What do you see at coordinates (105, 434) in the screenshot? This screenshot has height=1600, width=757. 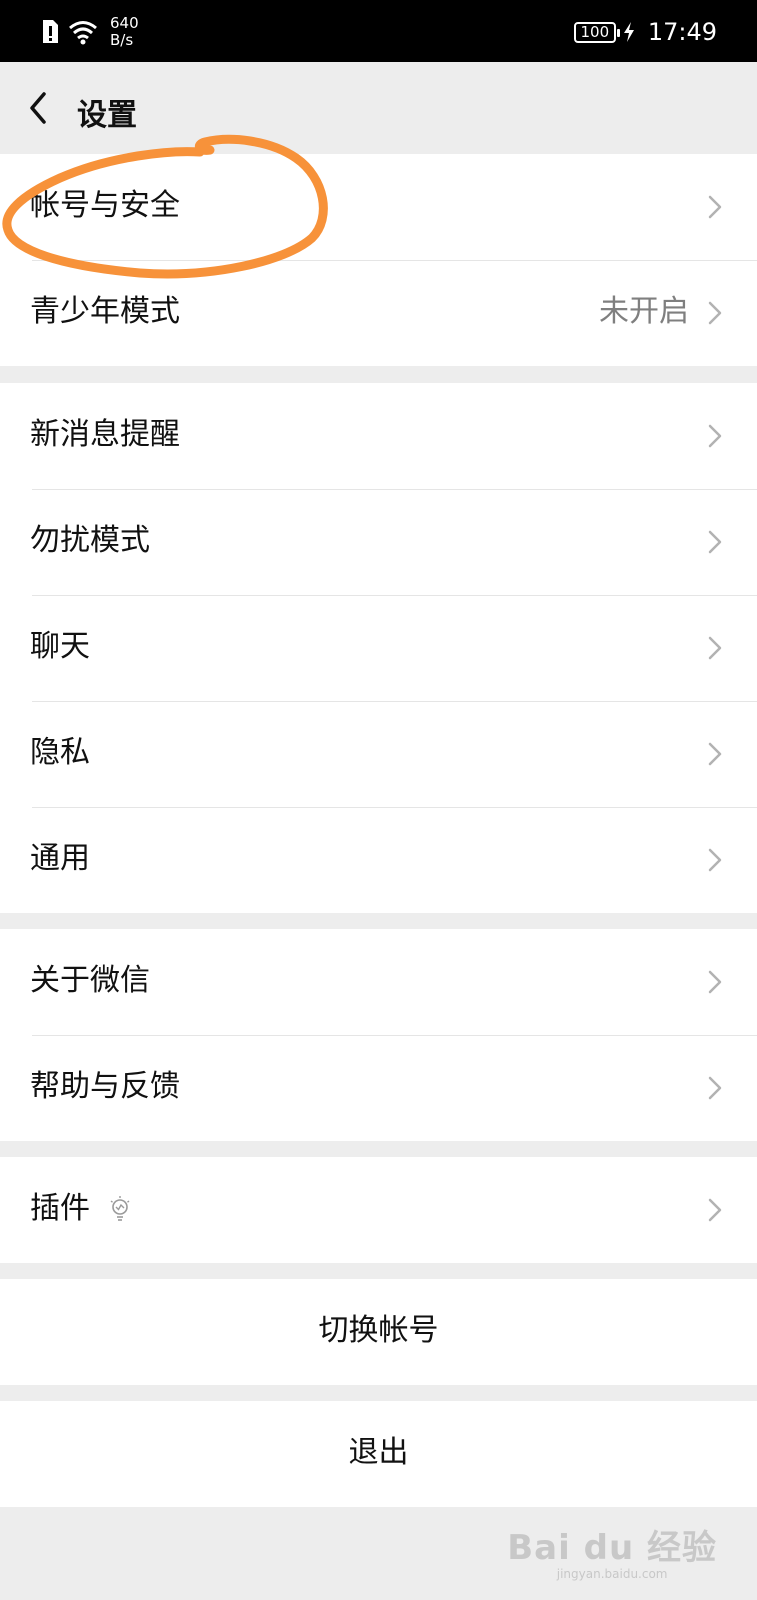 I see `settings-item-label: 新消息提醒` at bounding box center [105, 434].